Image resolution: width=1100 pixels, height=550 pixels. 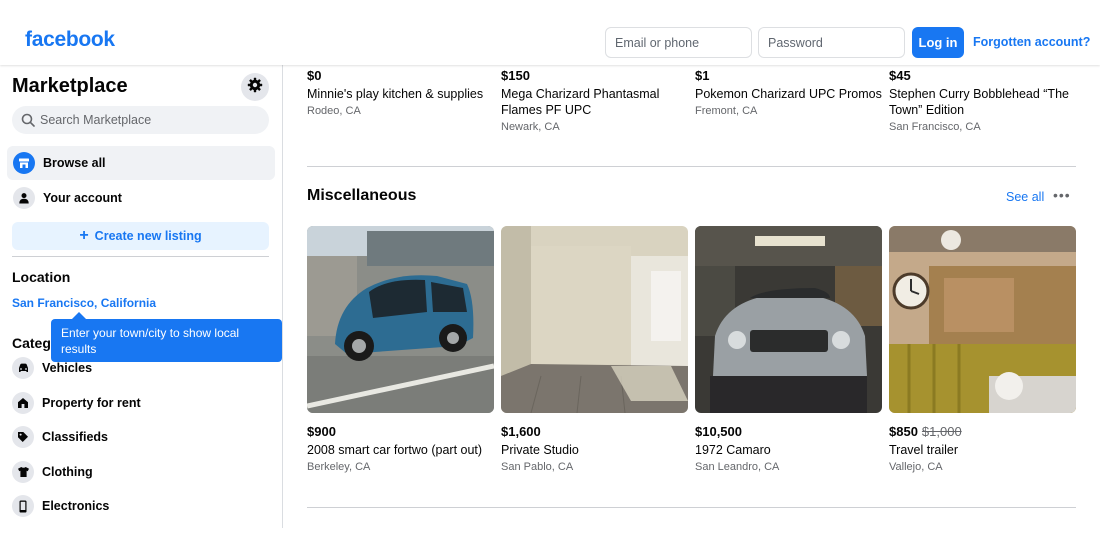 What do you see at coordinates (916, 467) in the screenshot?
I see `listing-location: Vallejo, CA` at bounding box center [916, 467].